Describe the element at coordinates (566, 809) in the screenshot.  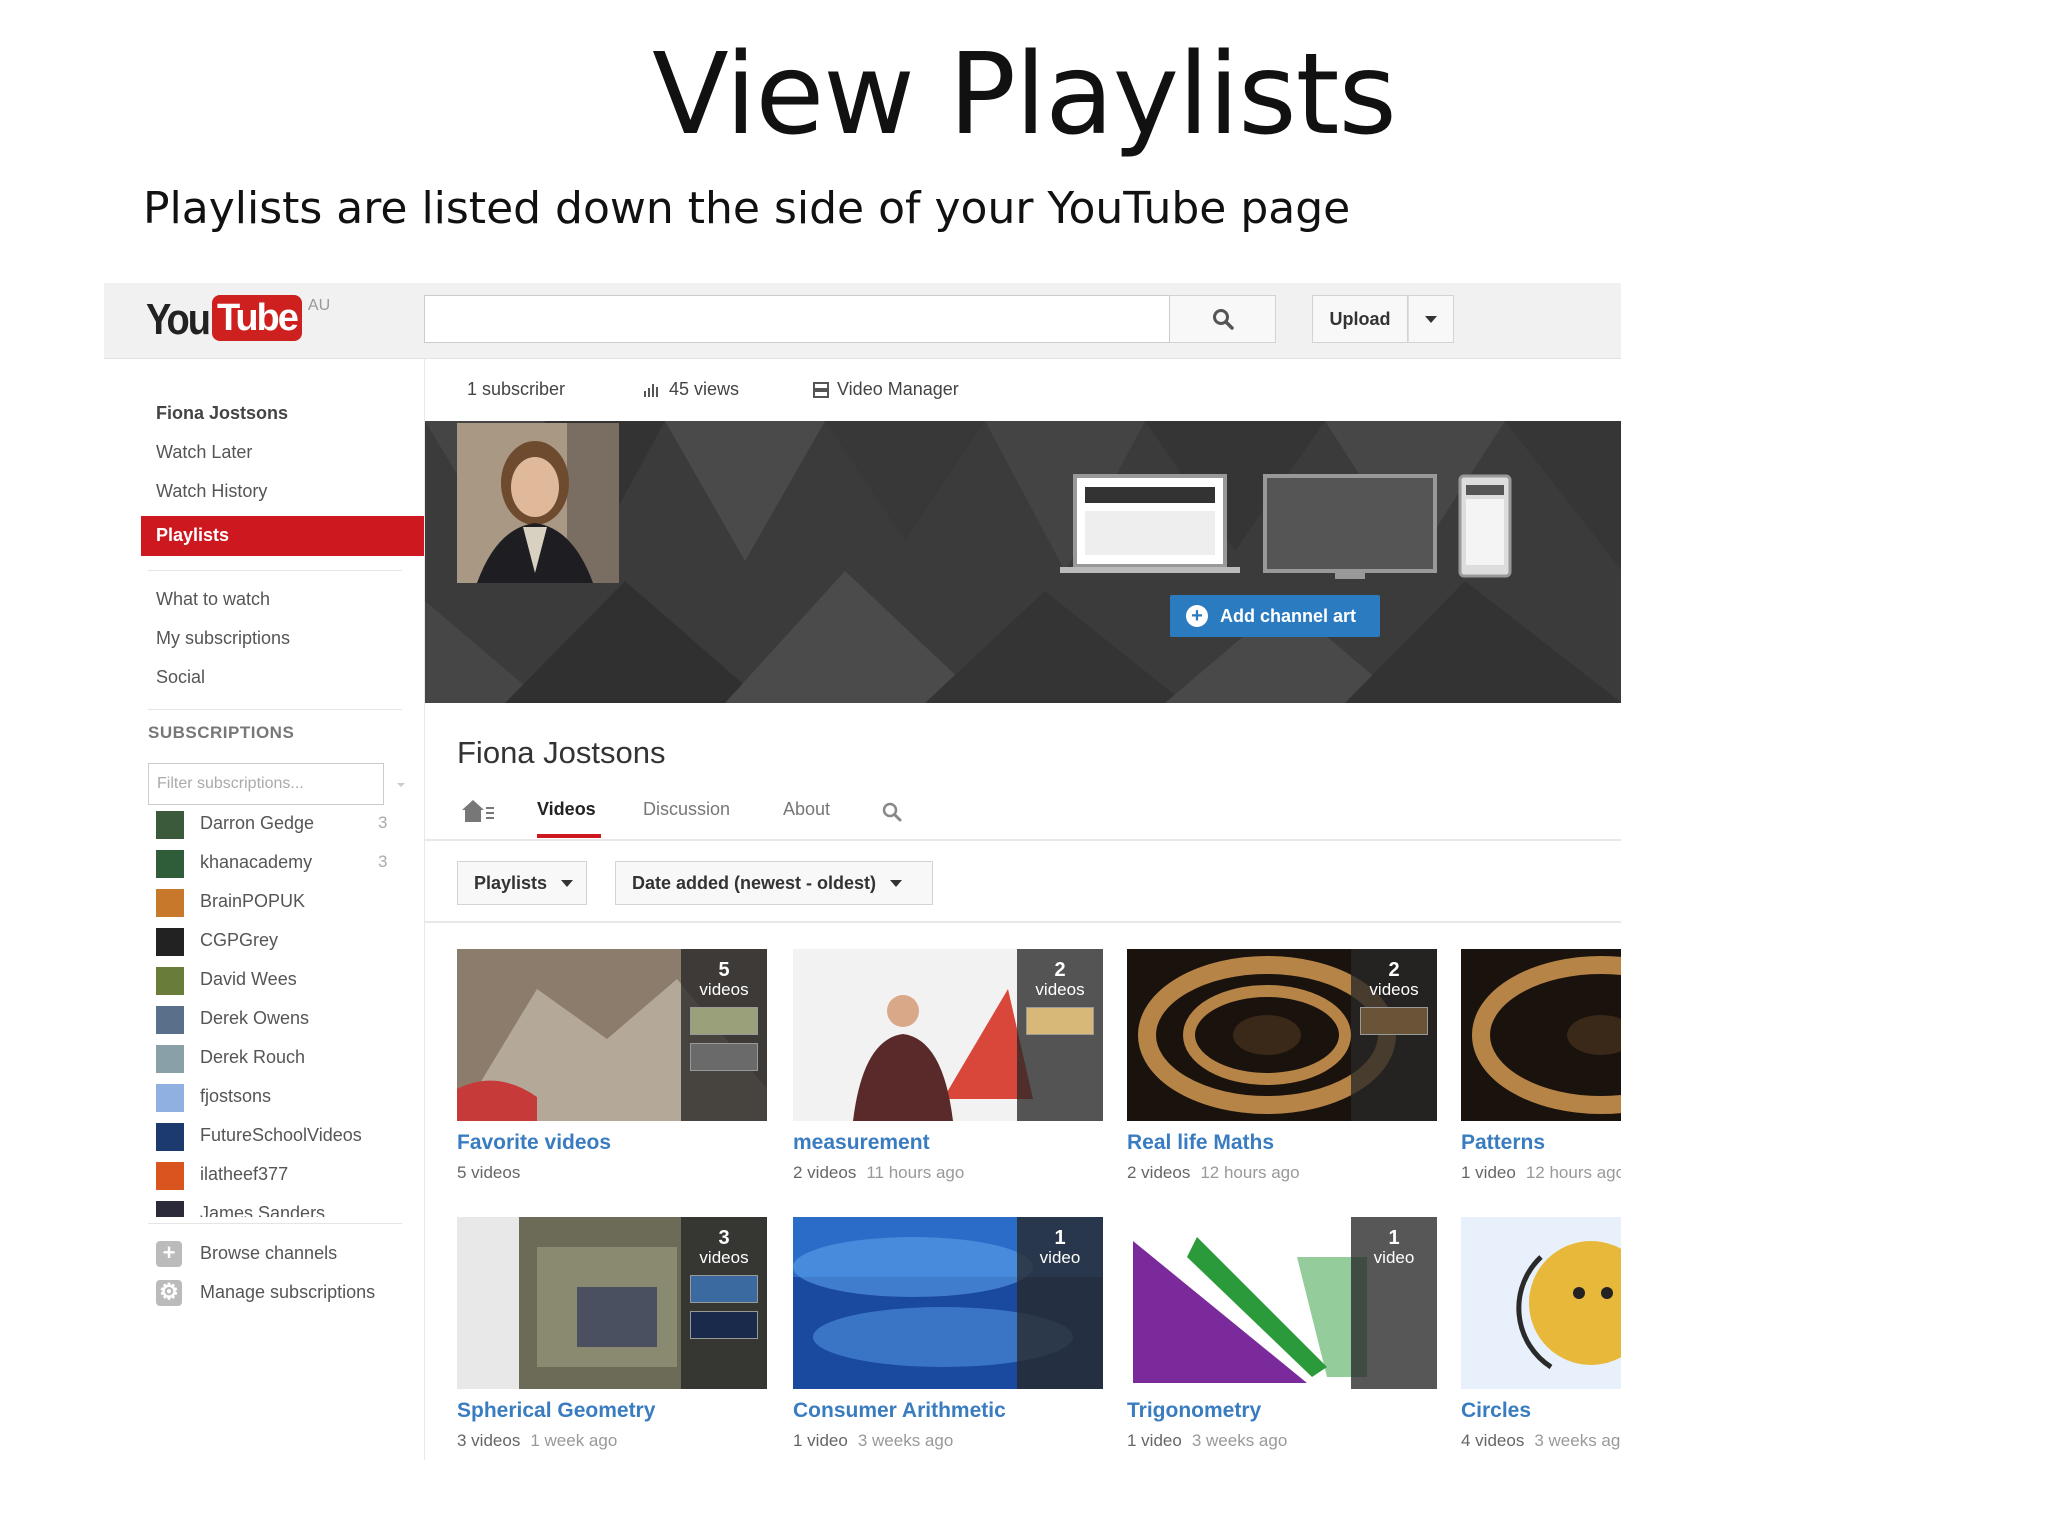
I see `tab-videos: Videos` at that location.